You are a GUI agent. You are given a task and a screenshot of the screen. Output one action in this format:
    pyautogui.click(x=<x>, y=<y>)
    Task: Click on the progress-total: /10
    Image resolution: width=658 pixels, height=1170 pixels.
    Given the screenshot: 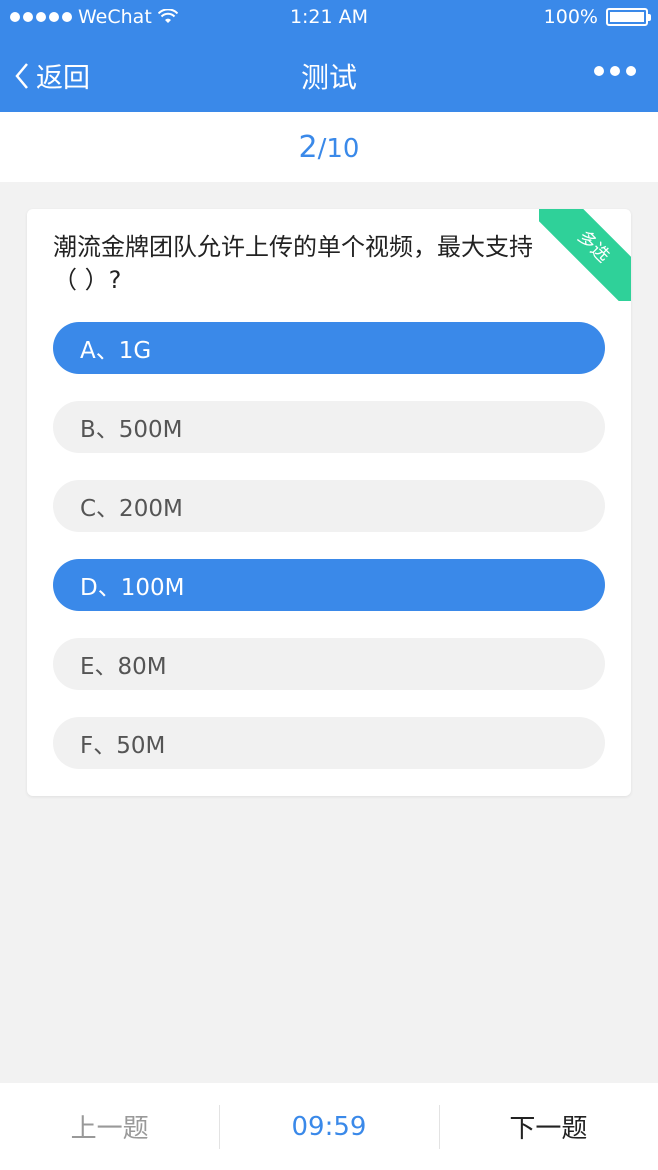 What is the action you would take?
    pyautogui.click(x=338, y=149)
    